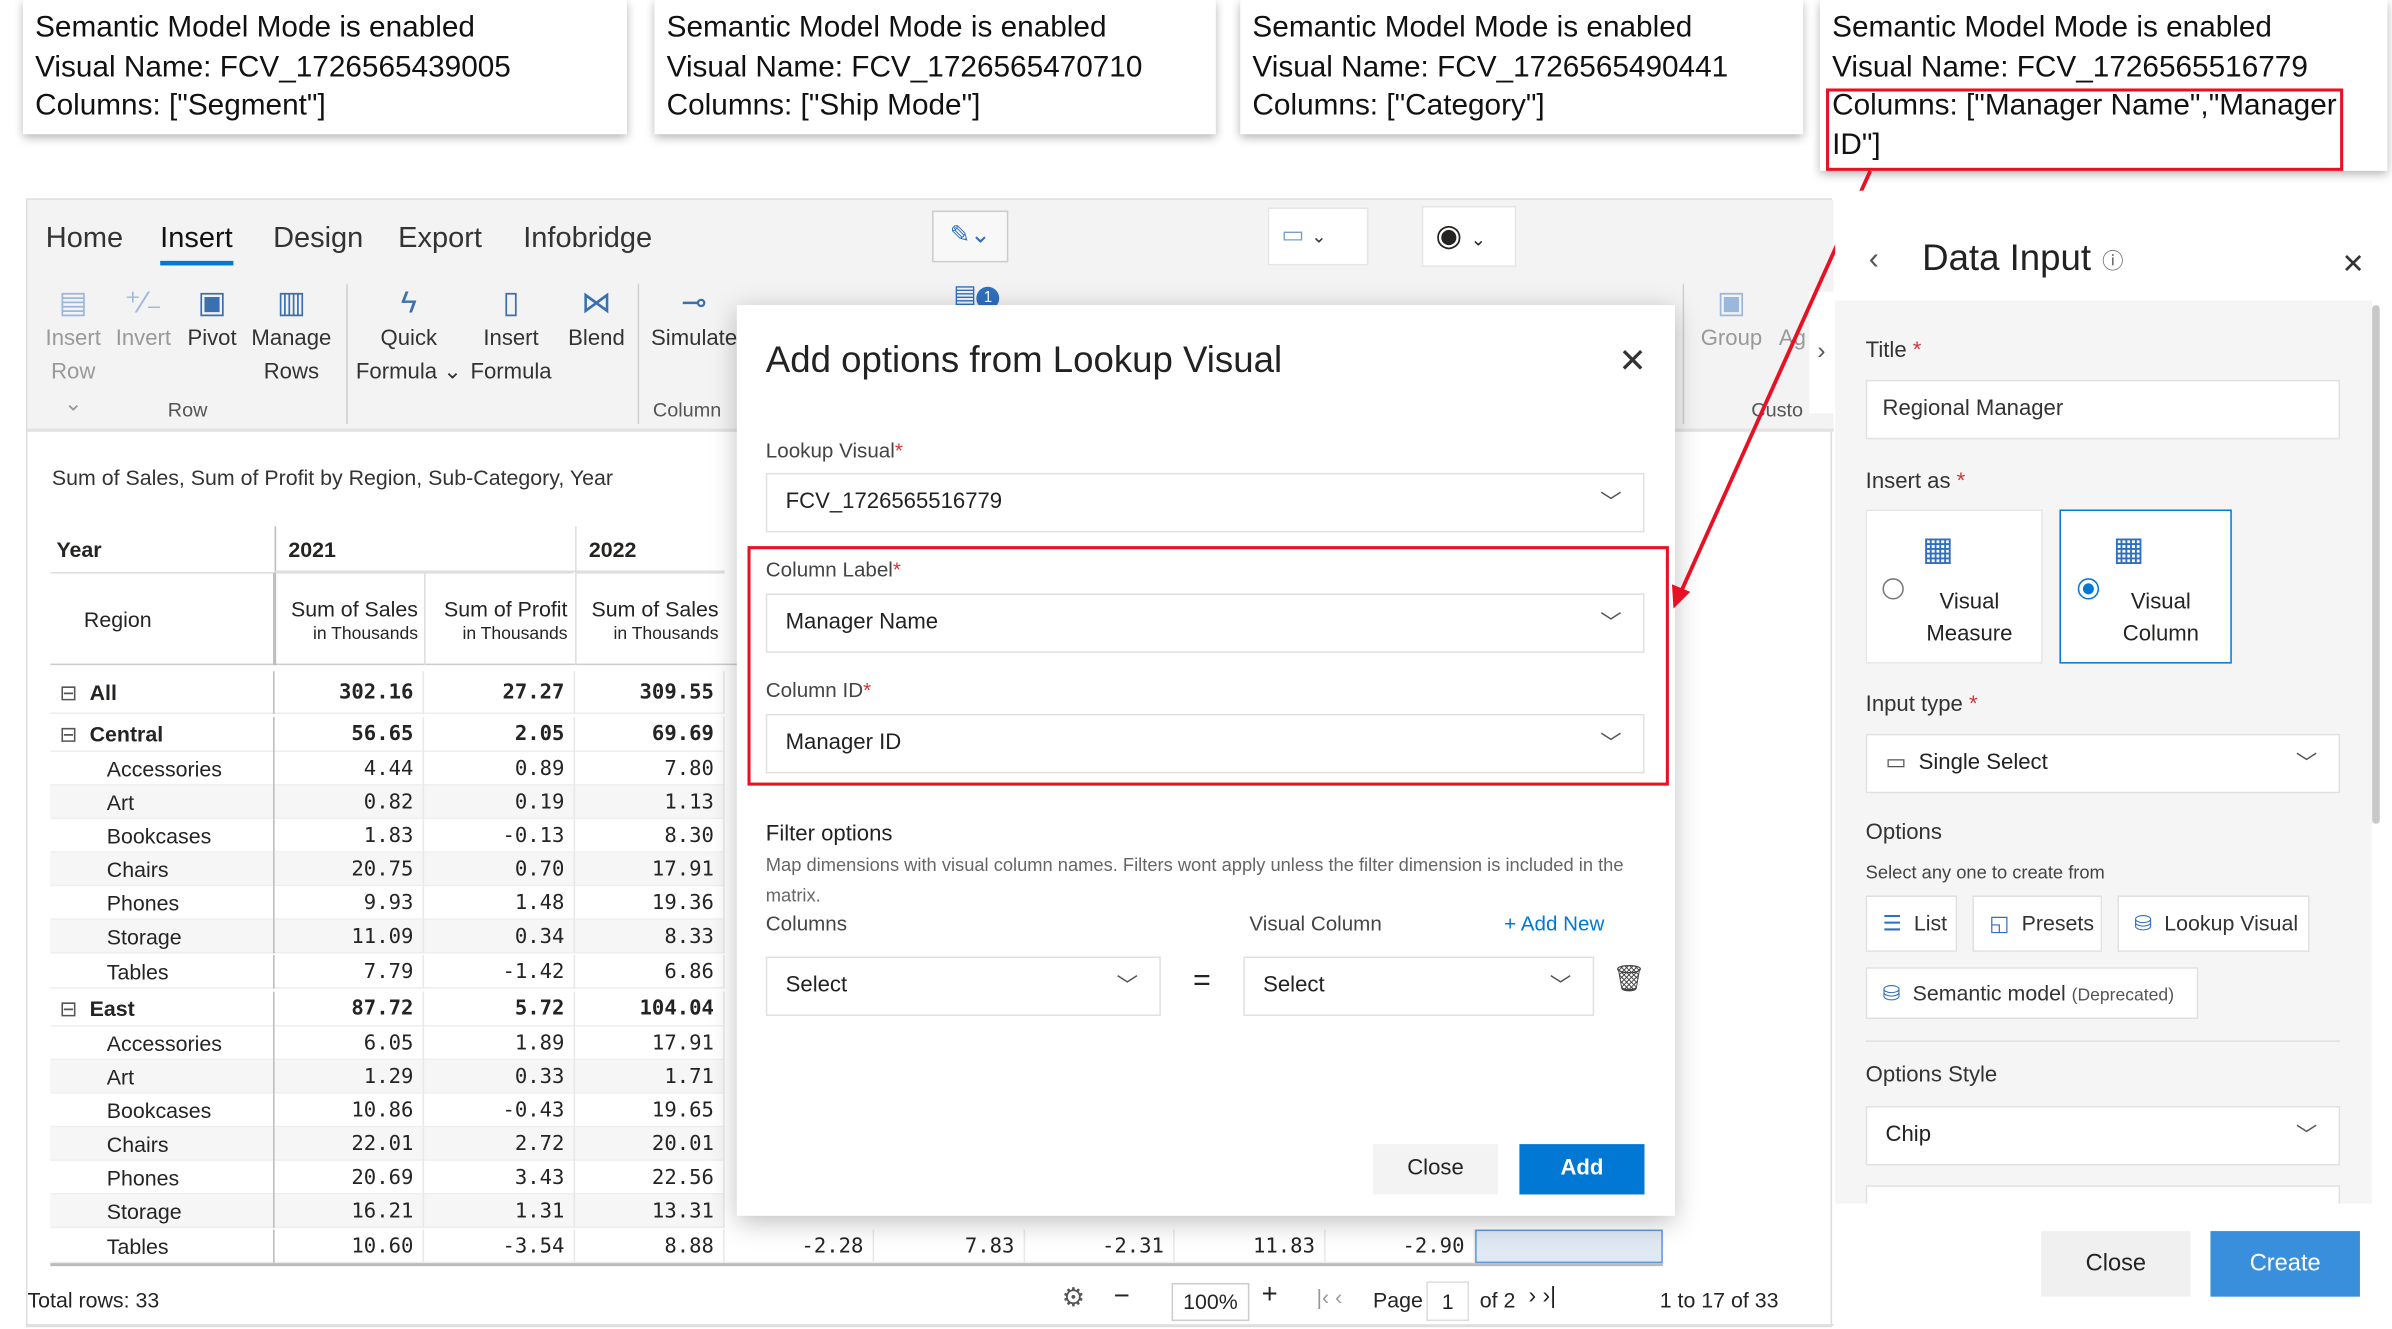  I want to click on radio-visual-column, so click(2088, 589).